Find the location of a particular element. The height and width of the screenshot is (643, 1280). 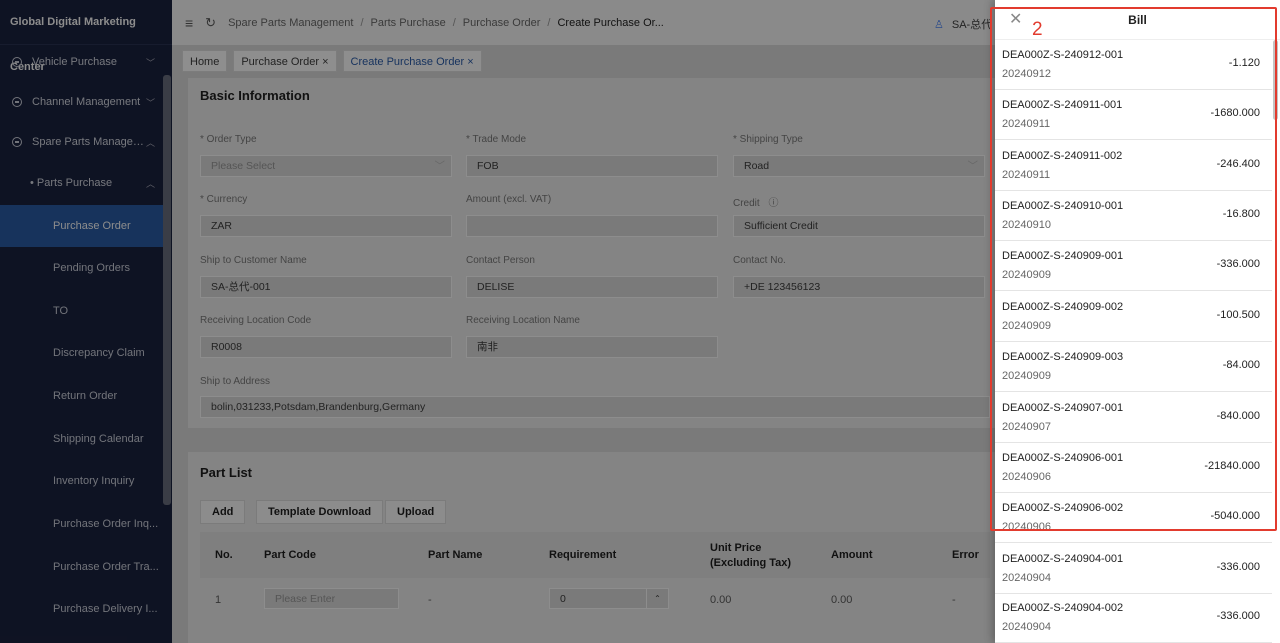

list-item: DEA000Z-S-240909-001 20240909 -336.000 is located at coordinates (1133, 266).